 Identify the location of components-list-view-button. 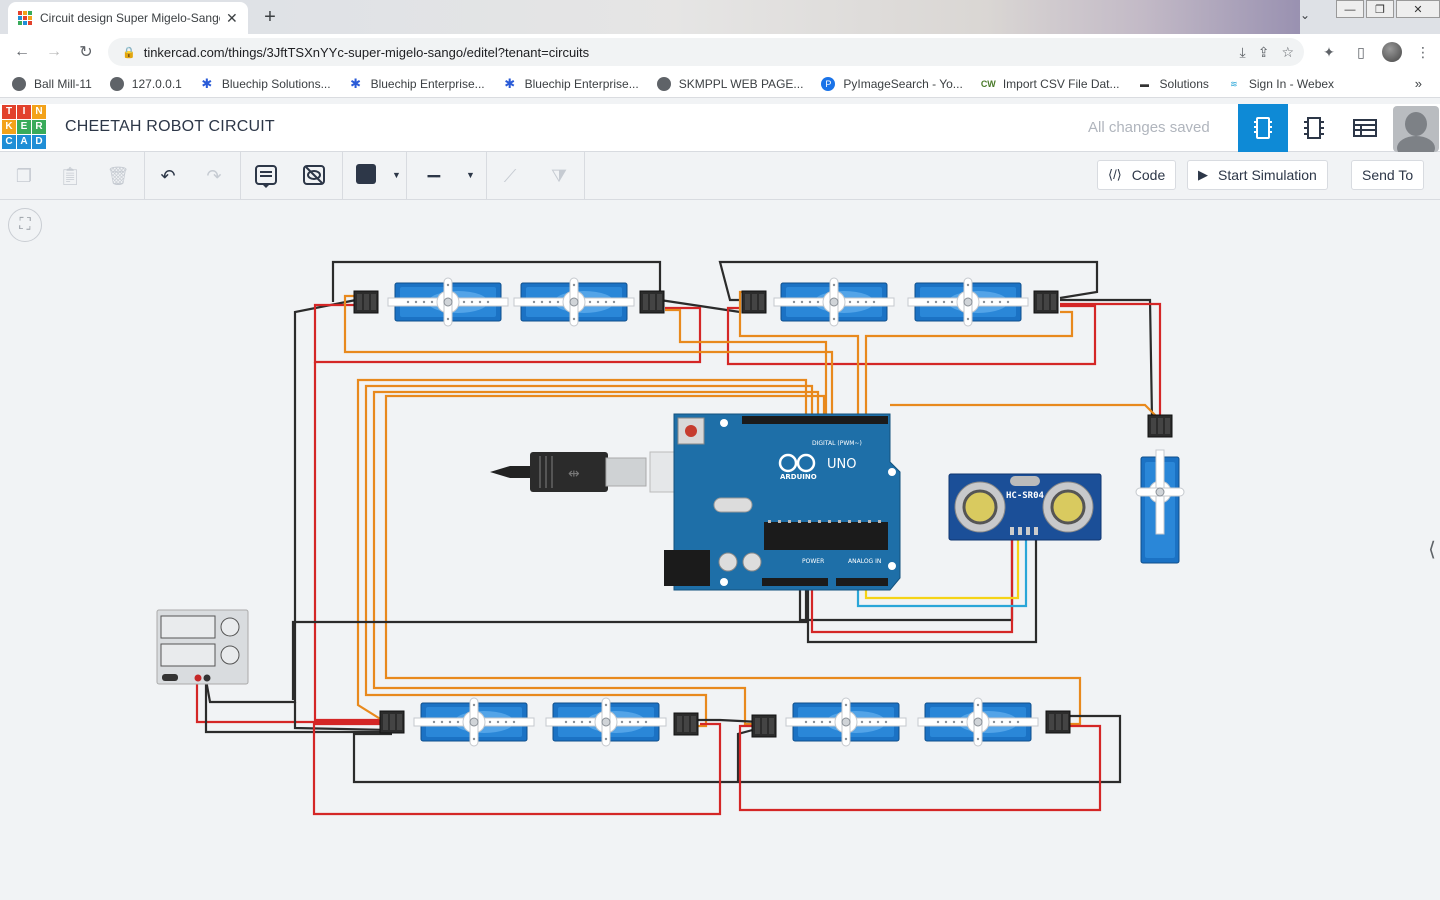
(1365, 128).